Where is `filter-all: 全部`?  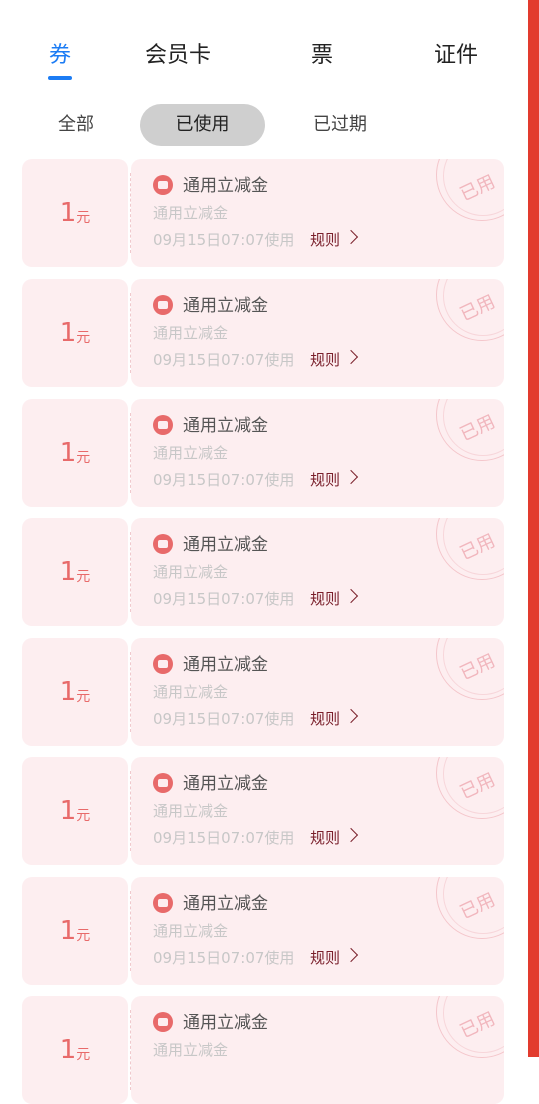
filter-all: 全部 is located at coordinates (76, 125).